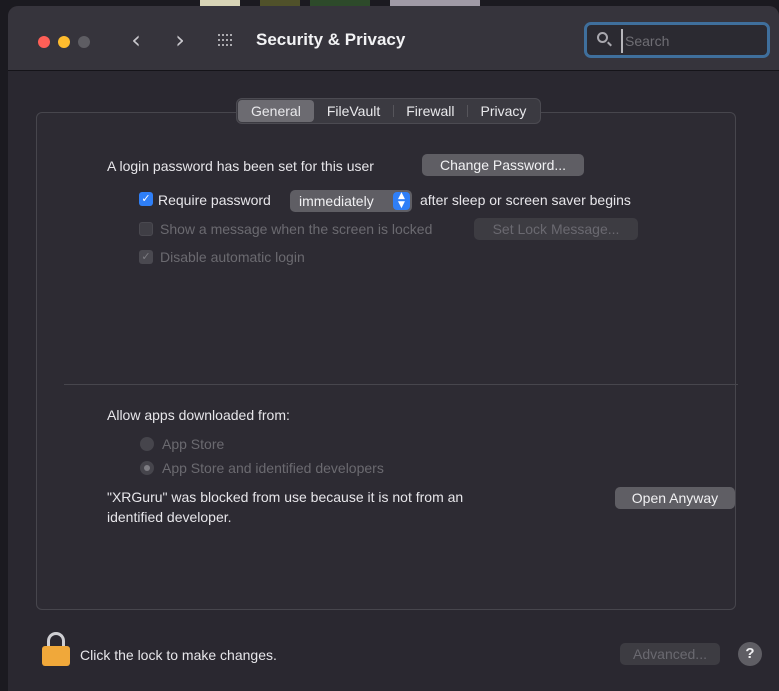 The width and height of the screenshot is (779, 691). Describe the element at coordinates (401, 201) in the screenshot. I see `chevron-updown-icon: ▲ ▼` at that location.